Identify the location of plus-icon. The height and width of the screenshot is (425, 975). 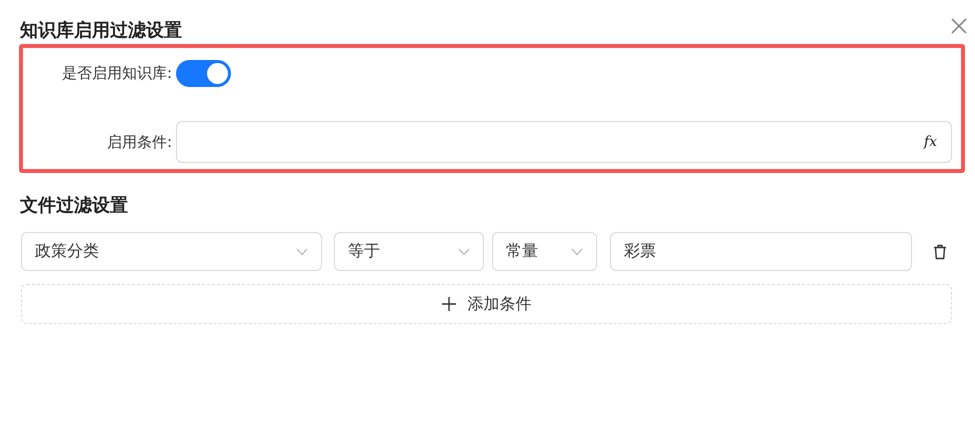
(449, 304).